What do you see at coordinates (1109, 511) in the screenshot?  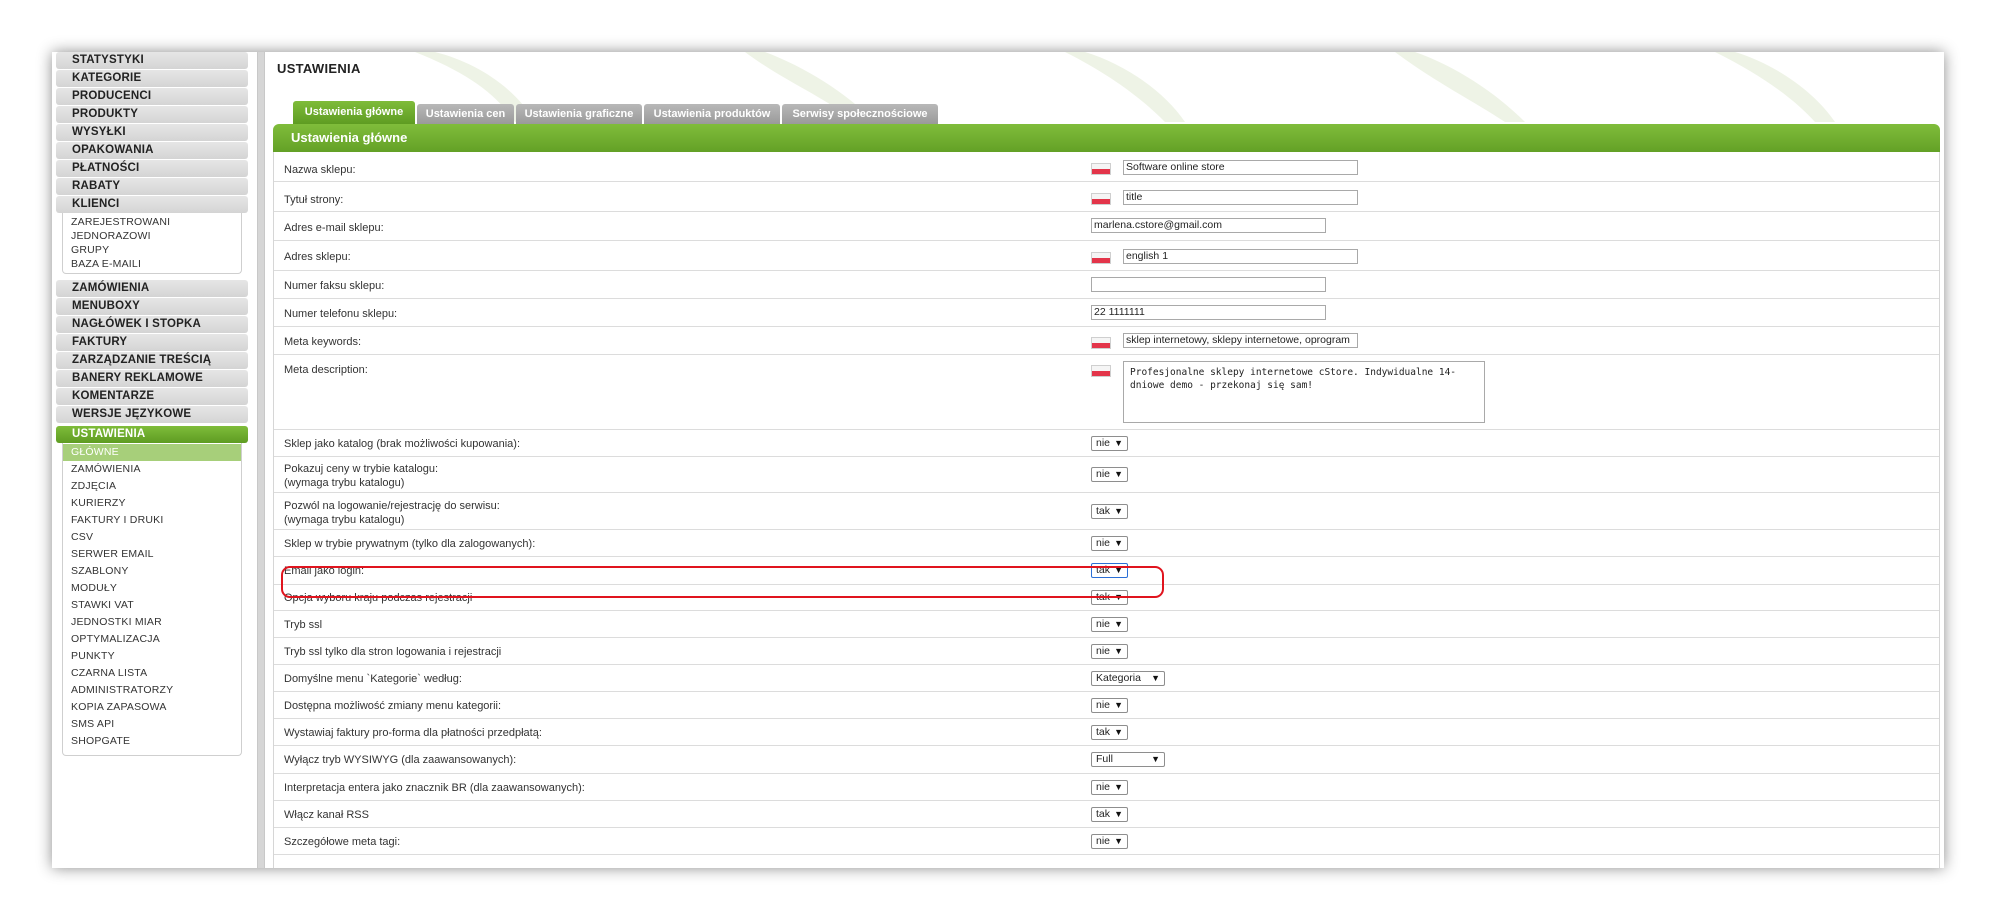 I see `allow-login-select: tak ▼` at bounding box center [1109, 511].